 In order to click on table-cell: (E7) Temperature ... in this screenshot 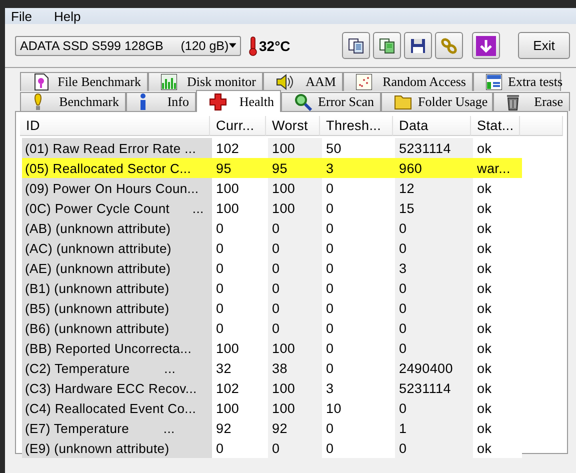, I will do `click(117, 428)`.